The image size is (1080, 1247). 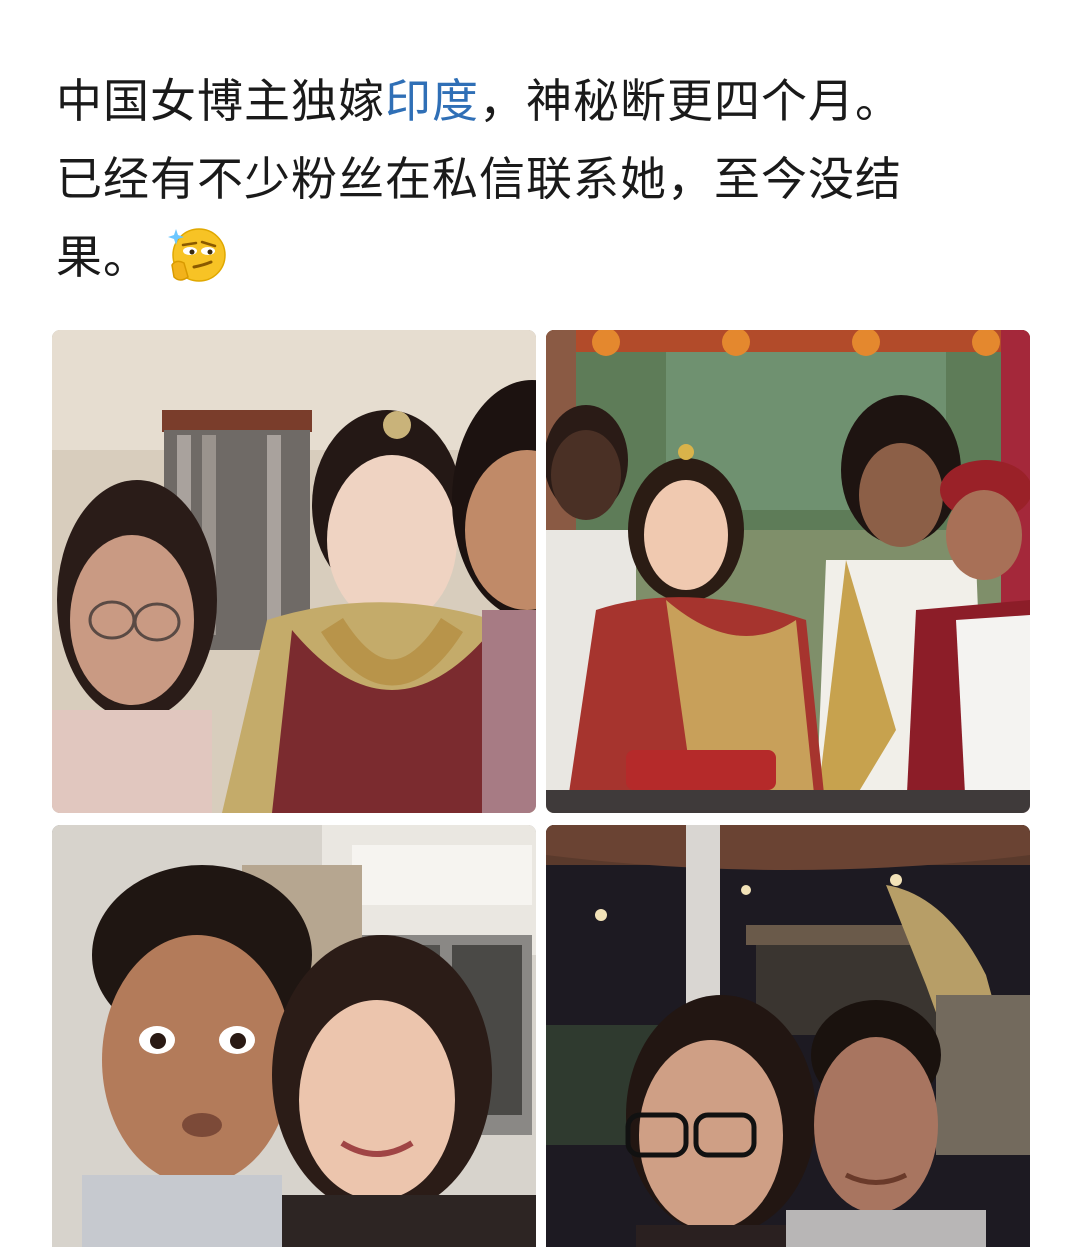 What do you see at coordinates (690, 101) in the screenshot?
I see `post-text-line-1b: ，神秘断更四个月。` at bounding box center [690, 101].